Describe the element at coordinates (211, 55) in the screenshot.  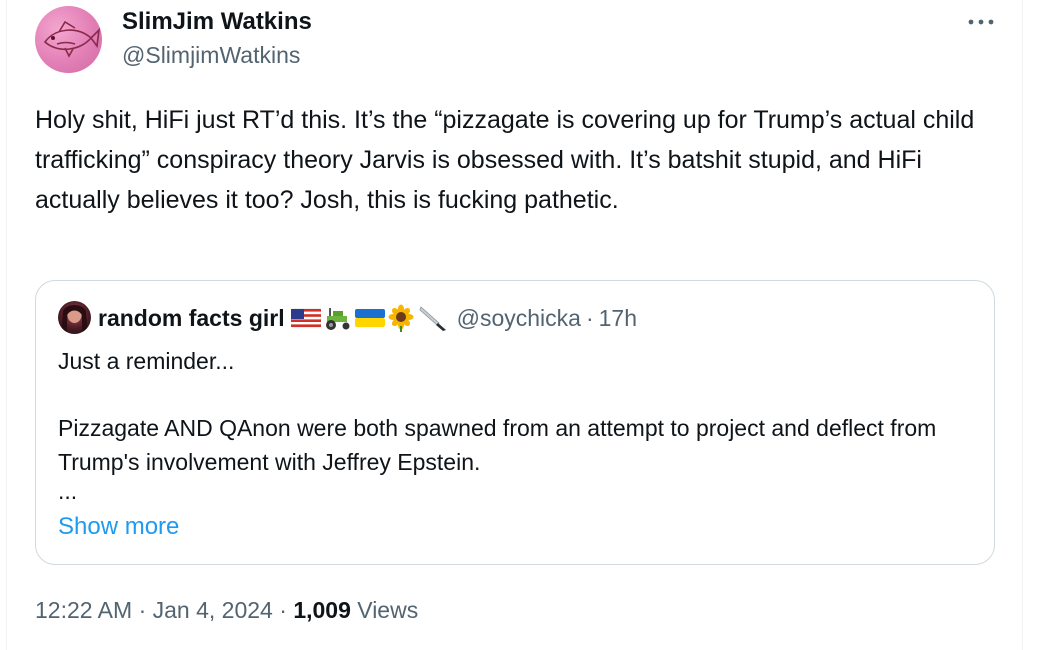
I see `author-handle: @SlimjimWatkins` at that location.